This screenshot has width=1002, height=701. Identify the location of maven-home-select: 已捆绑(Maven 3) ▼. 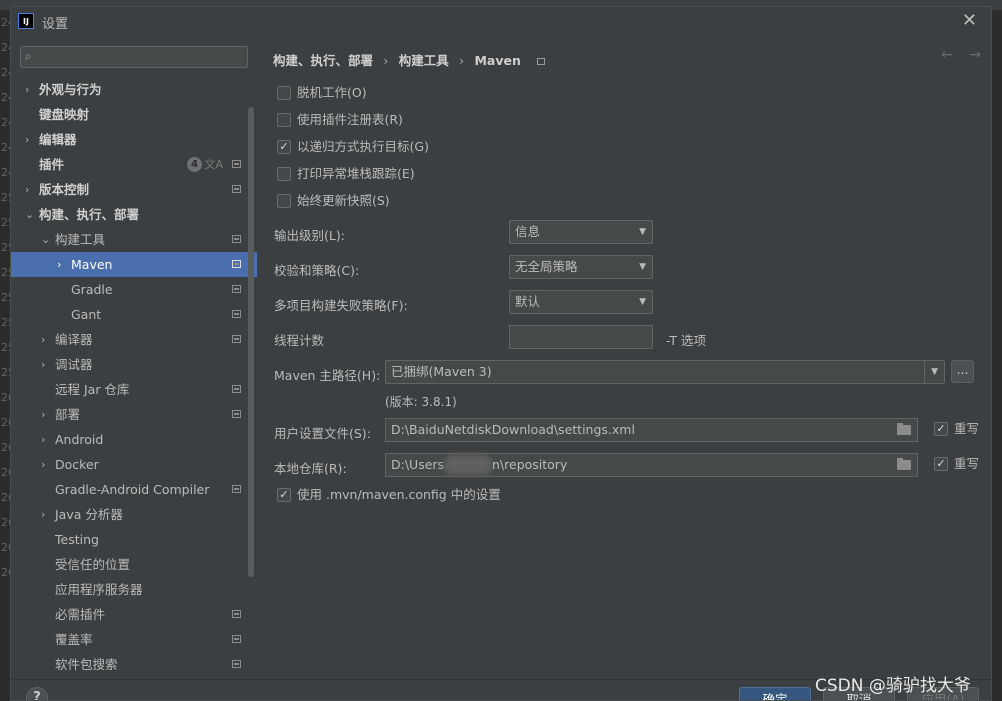
(665, 372).